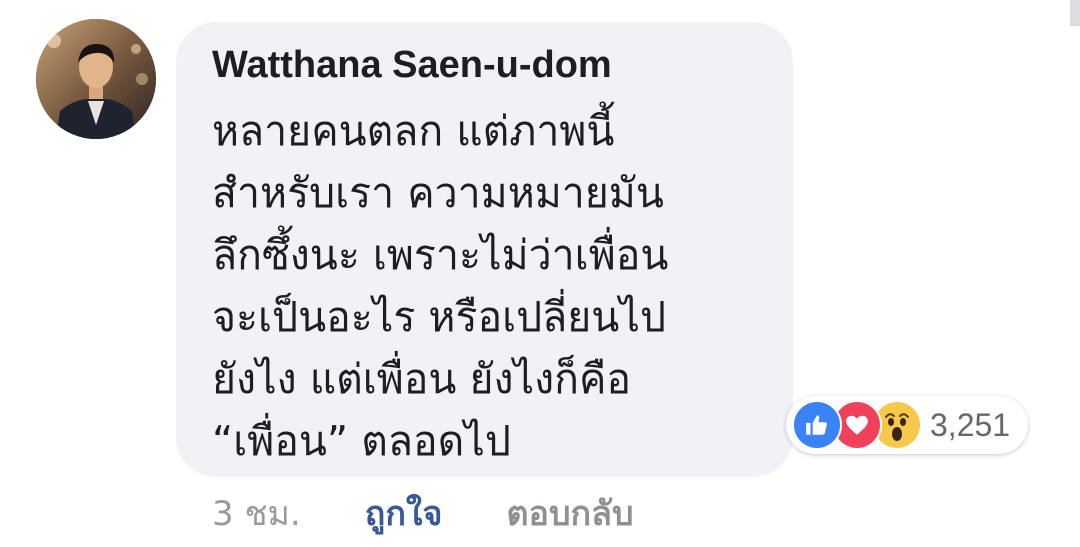 This screenshot has height=547, width=1080. Describe the element at coordinates (817, 425) in the screenshot. I see `like-icon` at that location.